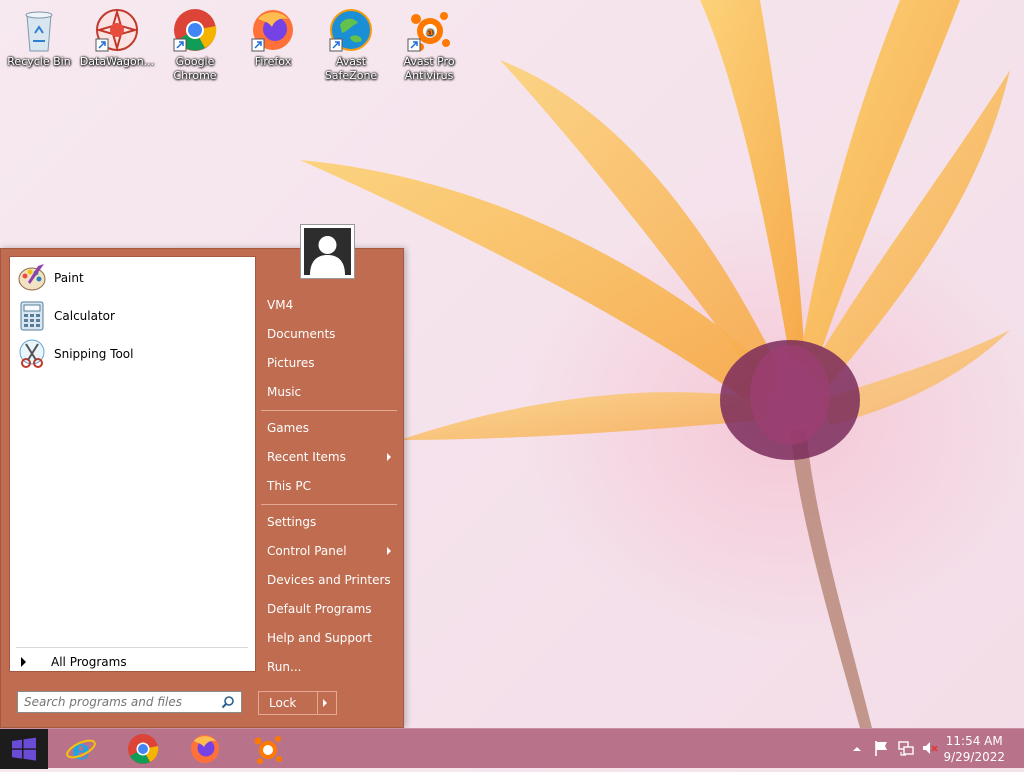  I want to click on avast-safezone-icon, so click(350, 30).